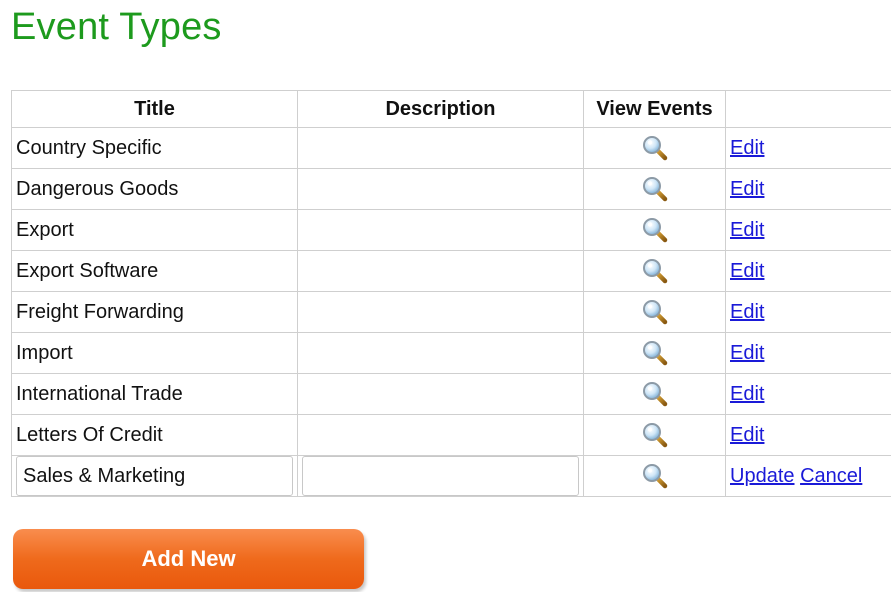  I want to click on table-row-editing: Update Cancel, so click(451, 476).